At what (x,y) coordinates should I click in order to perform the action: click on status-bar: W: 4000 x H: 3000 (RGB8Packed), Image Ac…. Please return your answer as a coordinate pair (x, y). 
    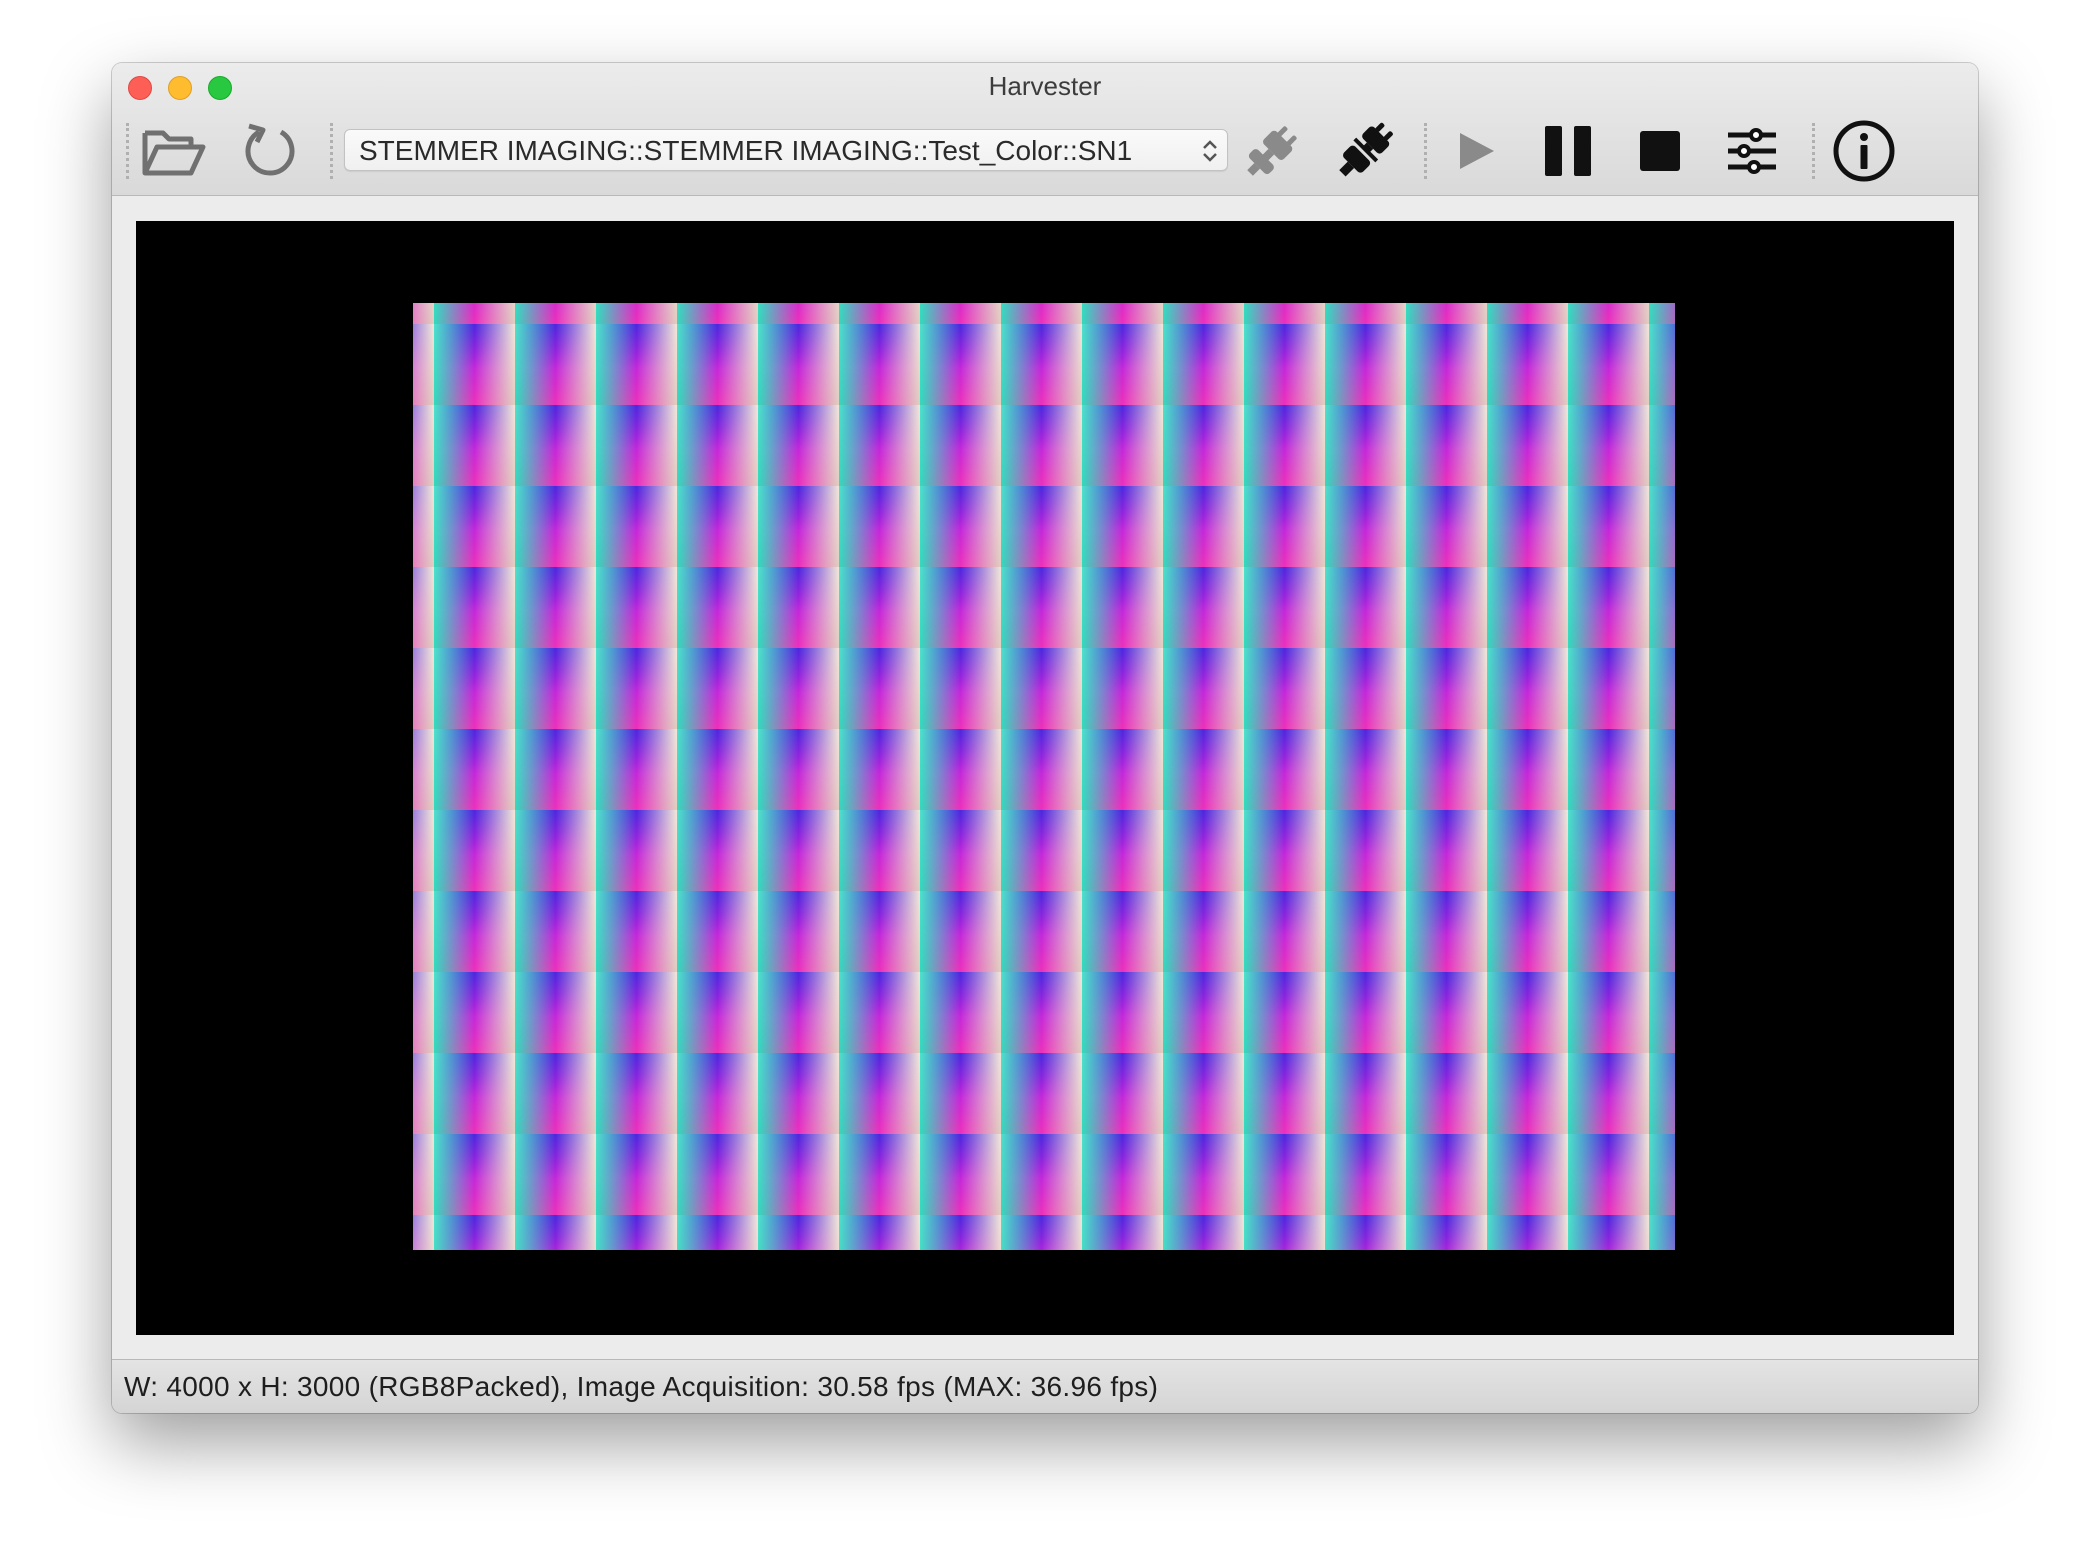
    Looking at the image, I should click on (1045, 1386).